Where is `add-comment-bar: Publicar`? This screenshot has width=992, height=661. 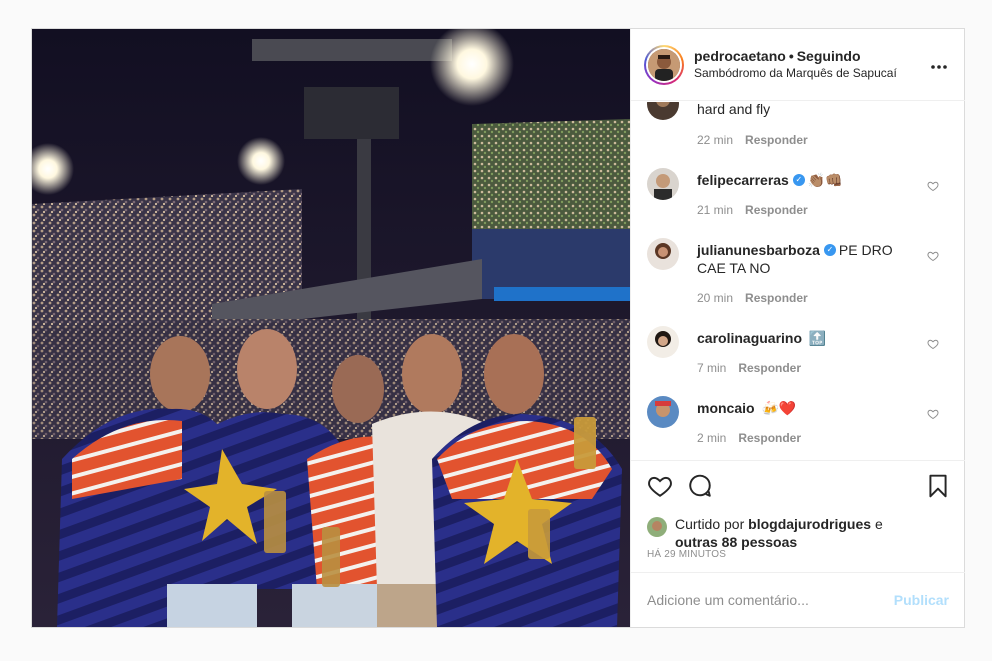 add-comment-bar: Publicar is located at coordinates (798, 599).